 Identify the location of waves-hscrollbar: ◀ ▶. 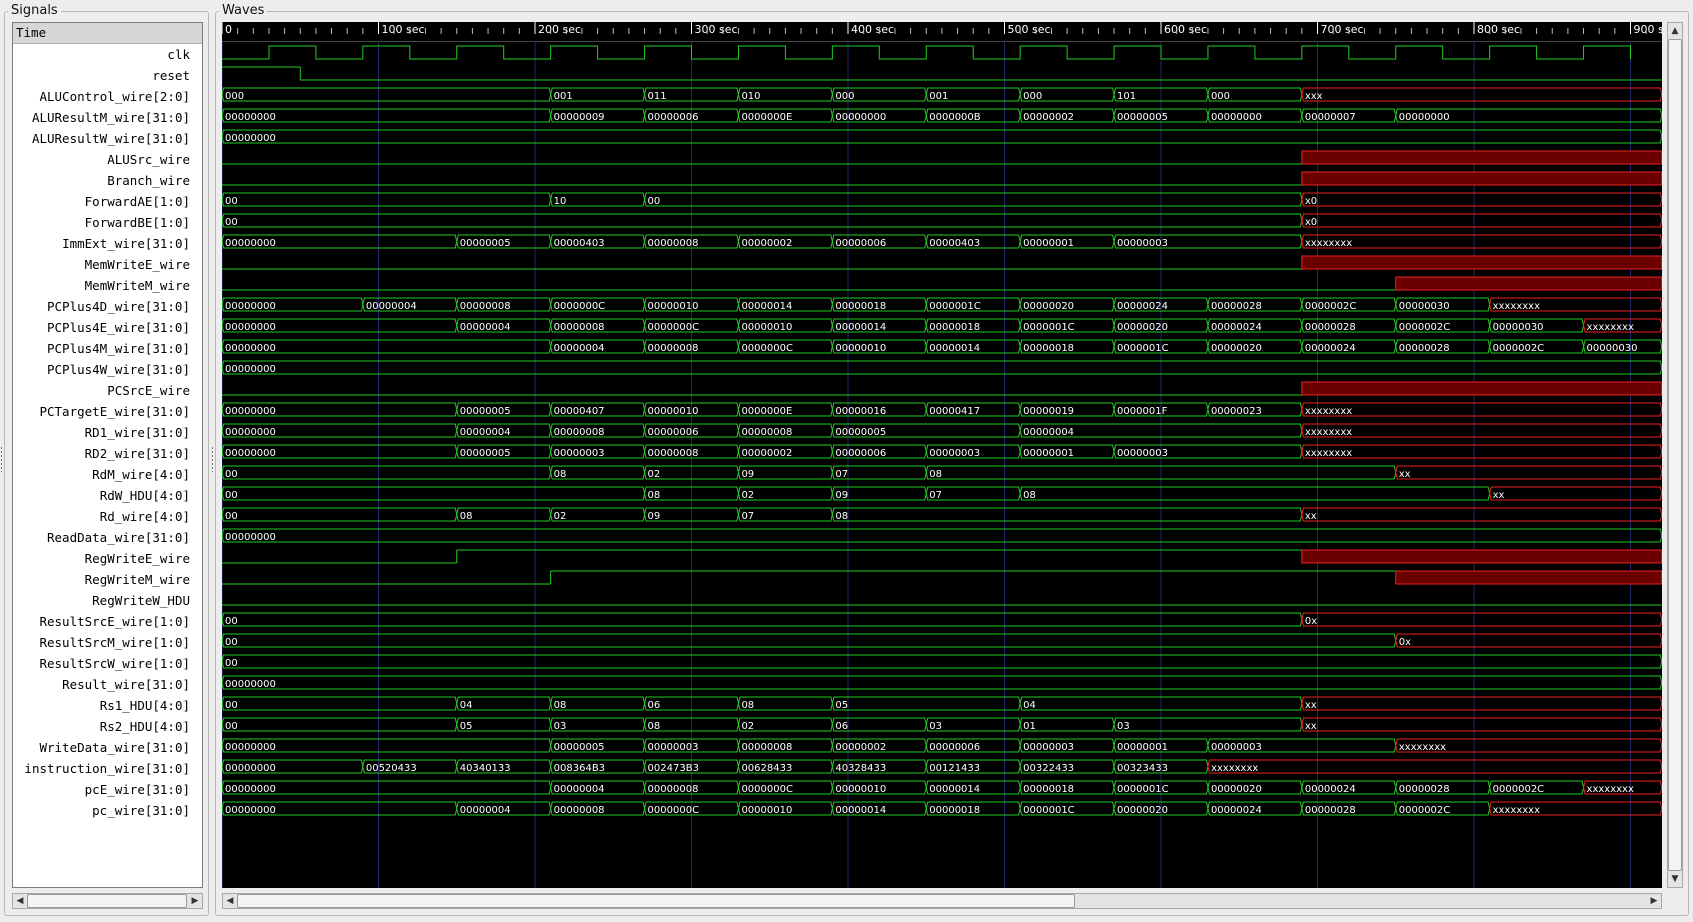
(942, 901).